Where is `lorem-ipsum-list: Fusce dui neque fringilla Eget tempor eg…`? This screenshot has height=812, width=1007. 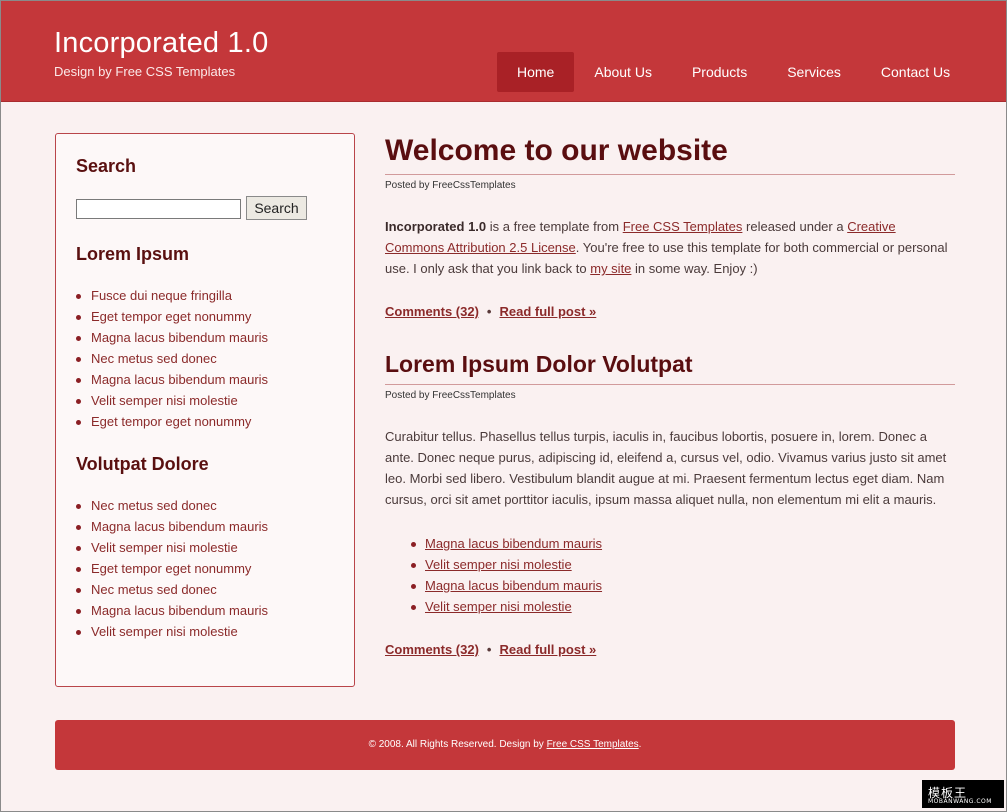
lorem-ipsum-list: Fusce dui neque fringilla Eget tempor eg… is located at coordinates (172, 358).